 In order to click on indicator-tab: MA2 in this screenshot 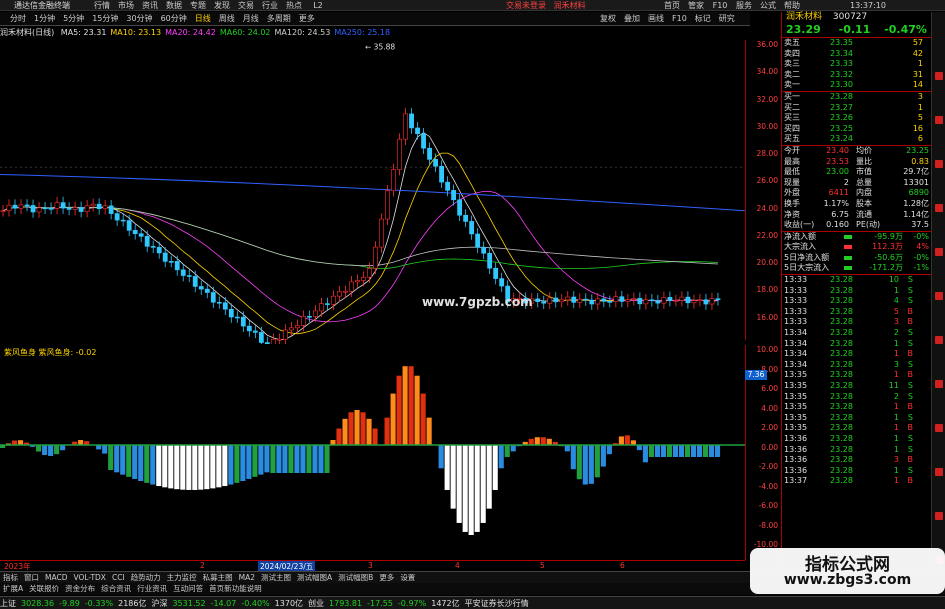, I will do `click(247, 577)`.